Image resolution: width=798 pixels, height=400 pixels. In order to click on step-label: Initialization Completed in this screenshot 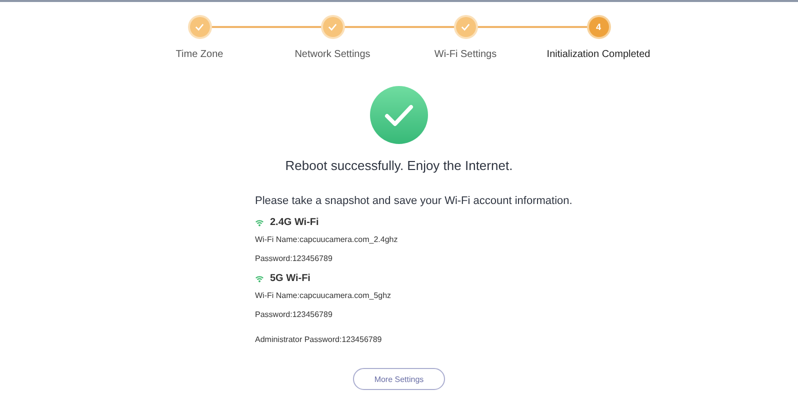, I will do `click(598, 54)`.